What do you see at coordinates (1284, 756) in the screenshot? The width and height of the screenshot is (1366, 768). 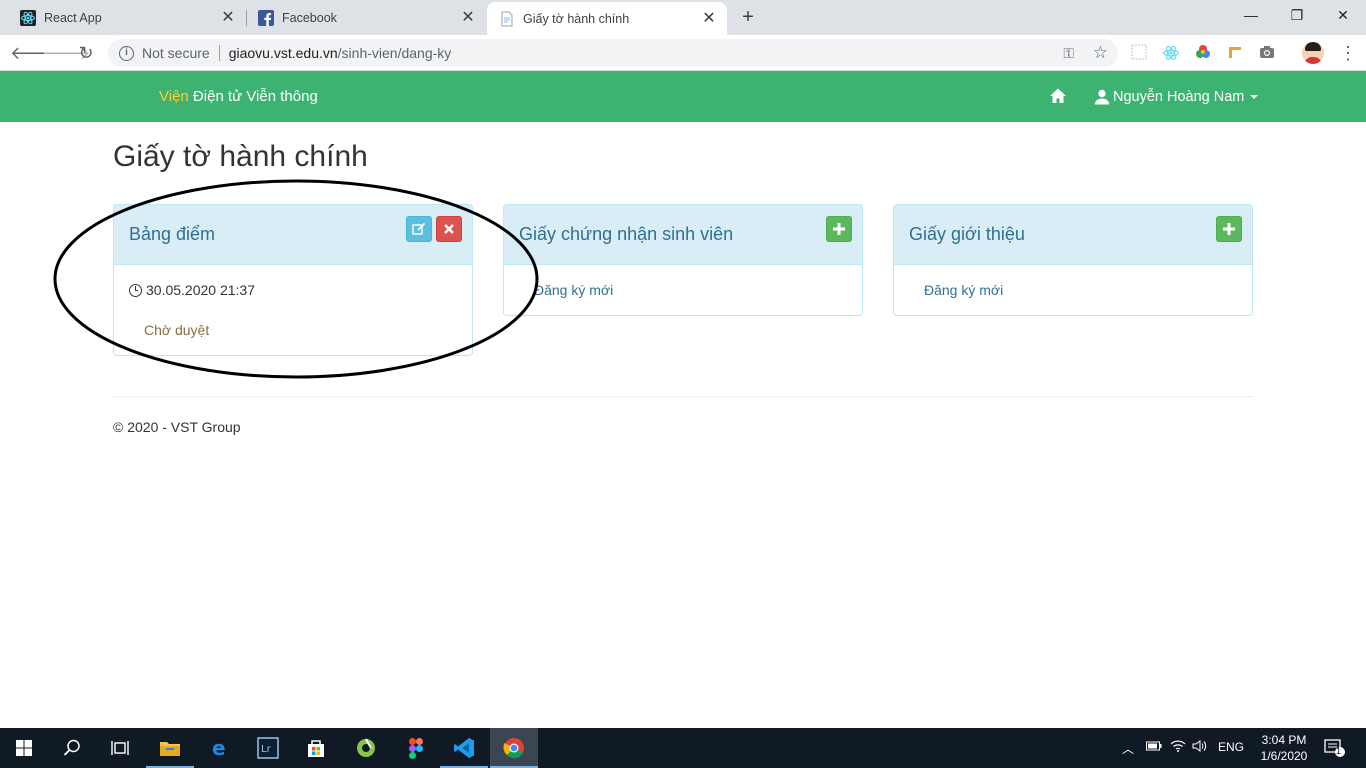 I see `clock-date: 1/6/2020` at bounding box center [1284, 756].